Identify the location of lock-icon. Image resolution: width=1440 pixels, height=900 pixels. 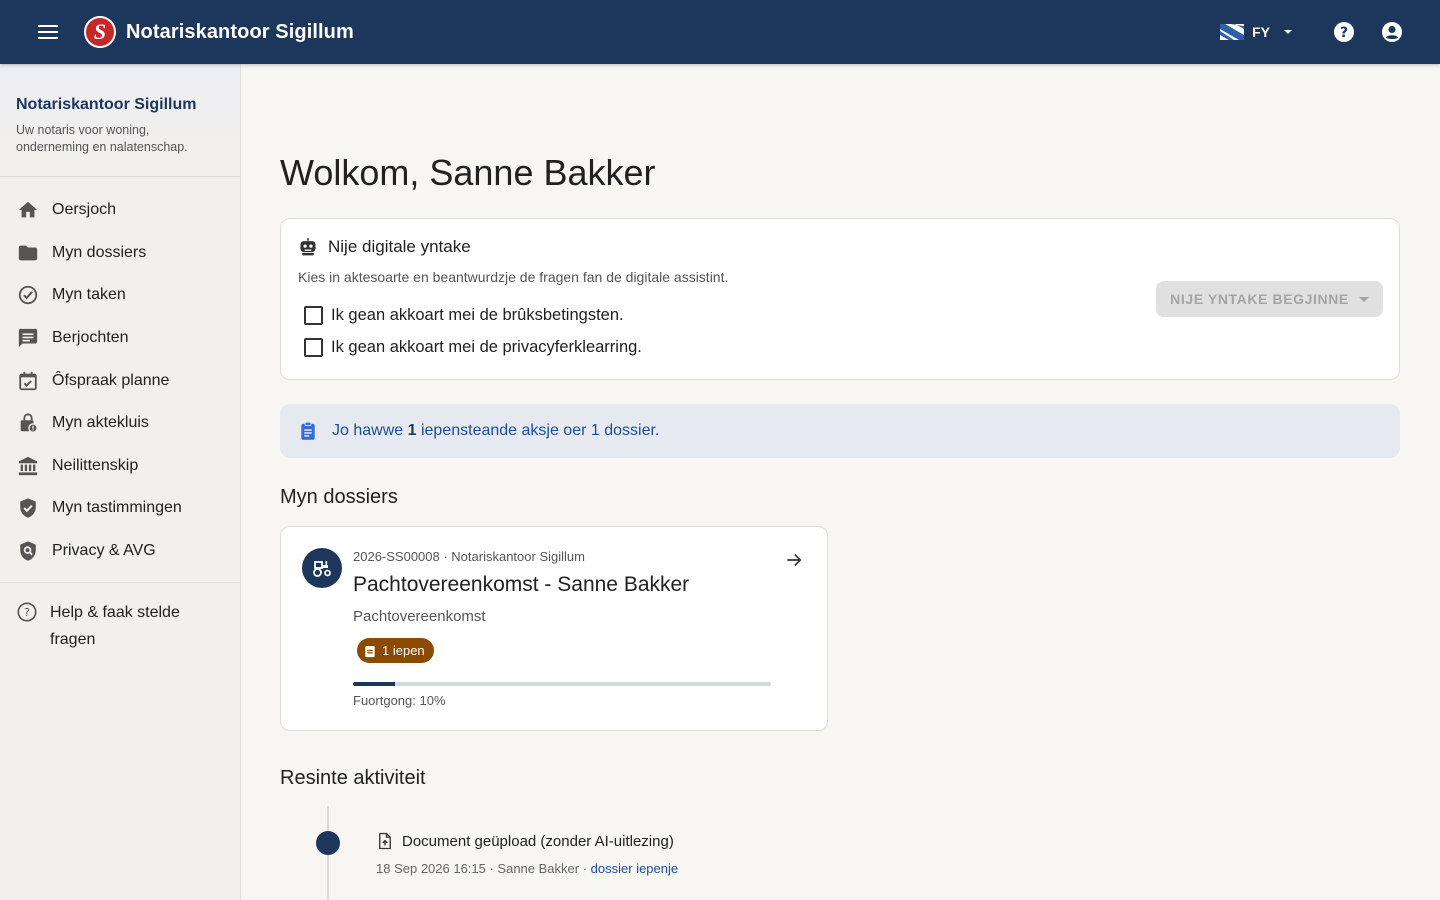
(28, 423).